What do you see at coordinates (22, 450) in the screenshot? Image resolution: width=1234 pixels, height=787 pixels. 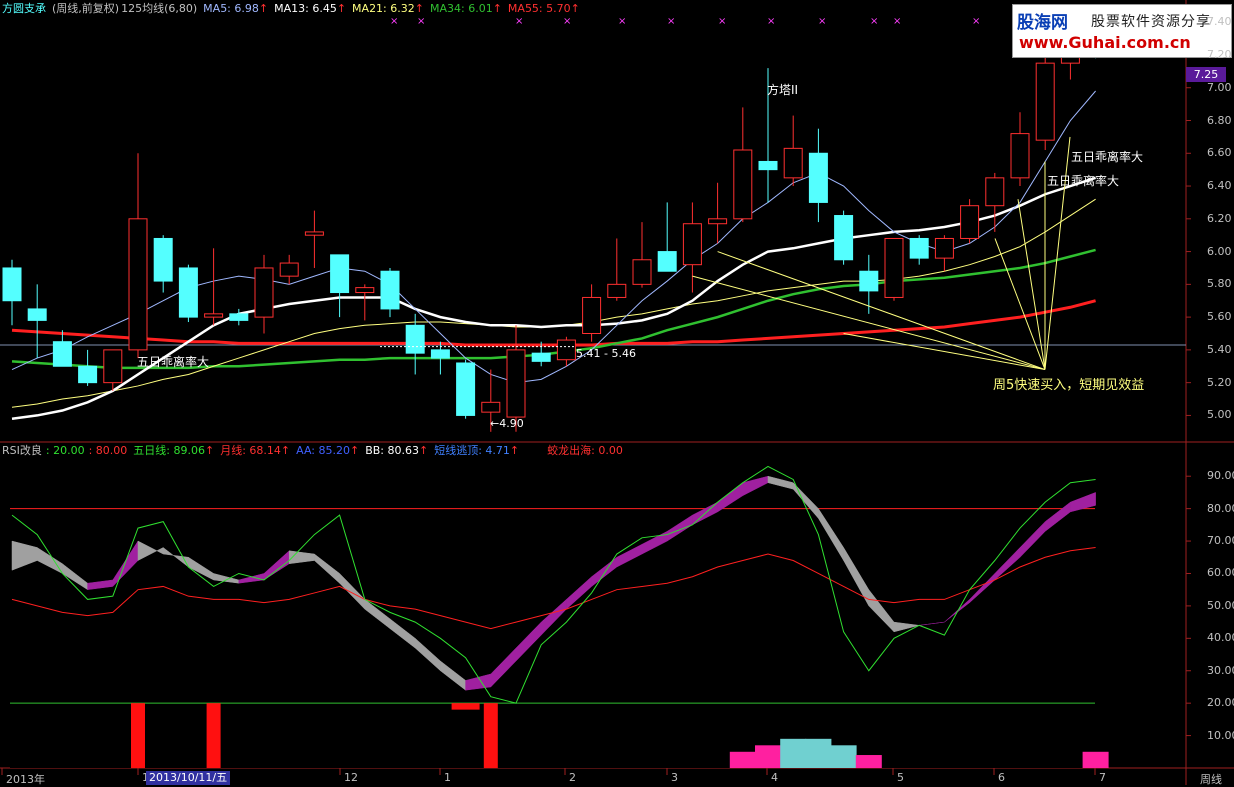 I see `indicator-name: RSI改良` at bounding box center [22, 450].